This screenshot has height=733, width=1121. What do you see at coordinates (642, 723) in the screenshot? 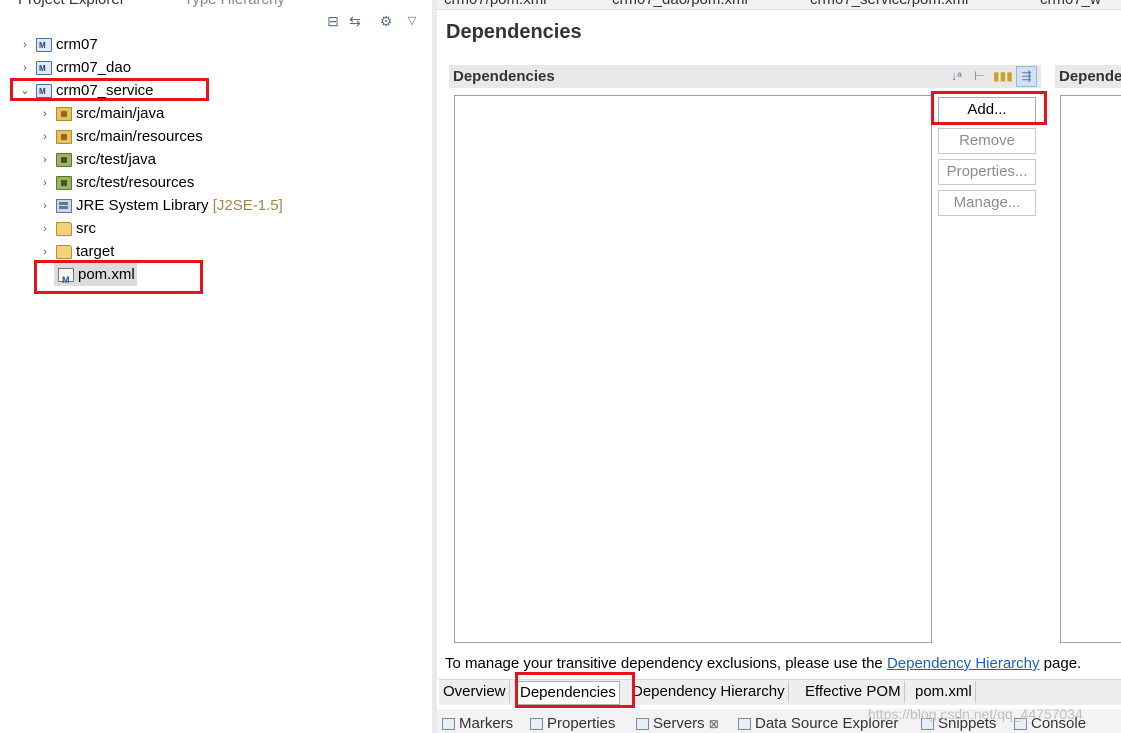
I see `servers-icon` at bounding box center [642, 723].